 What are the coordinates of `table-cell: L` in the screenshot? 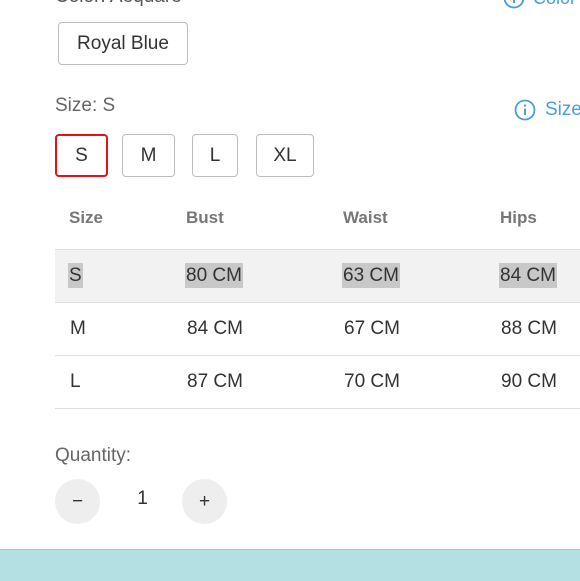 It's located at (75, 381).